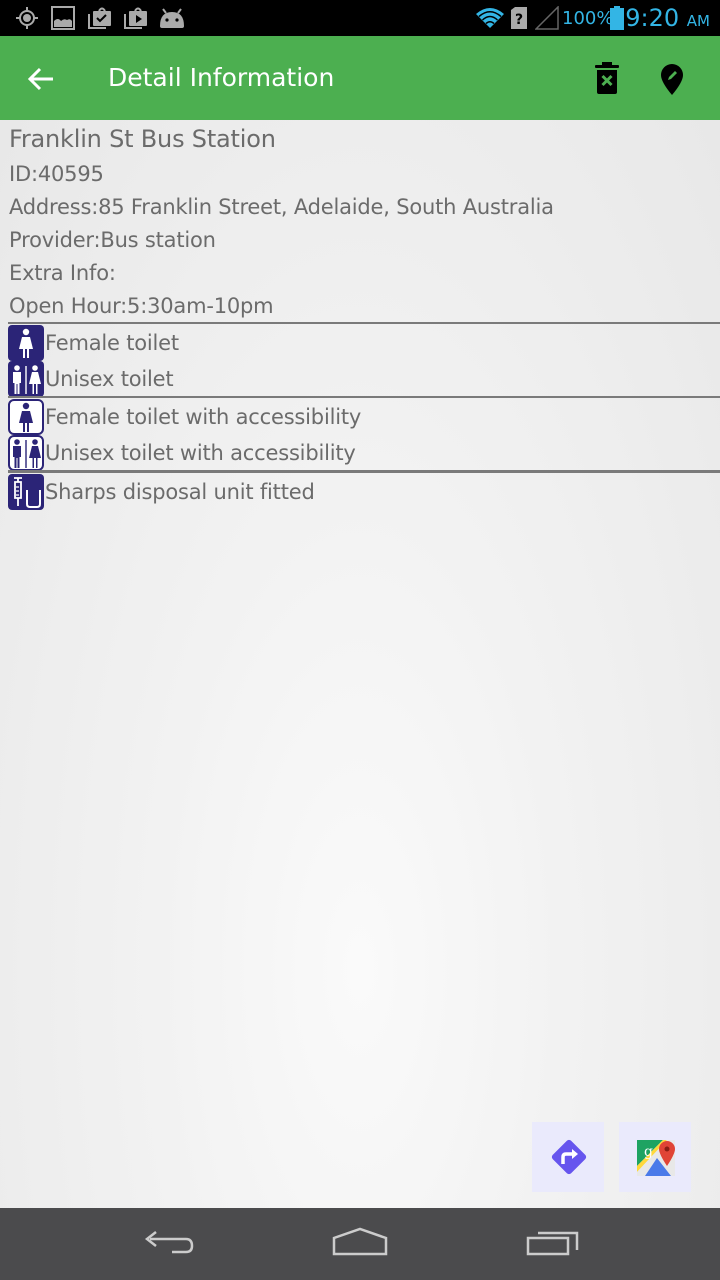 The width and height of the screenshot is (720, 1280). Describe the element at coordinates (168, 1244) in the screenshot. I see `back-nav-icon` at that location.